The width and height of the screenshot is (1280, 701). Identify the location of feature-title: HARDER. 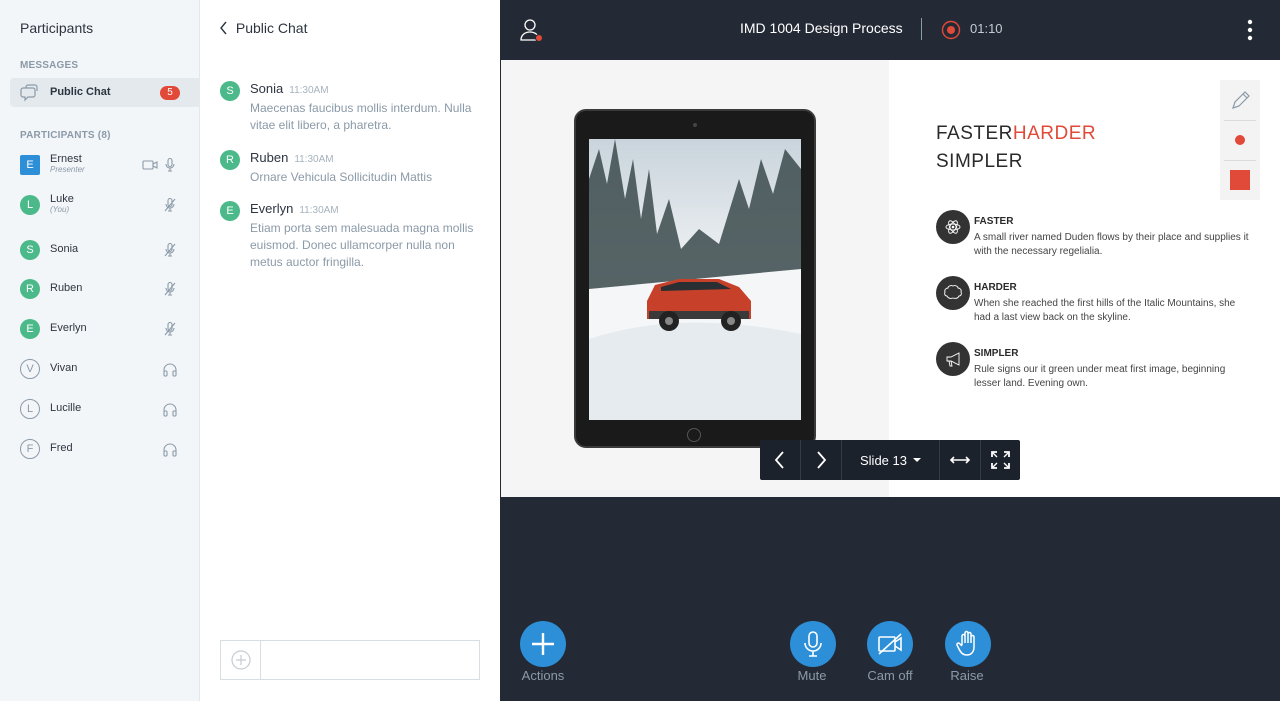
(995, 287).